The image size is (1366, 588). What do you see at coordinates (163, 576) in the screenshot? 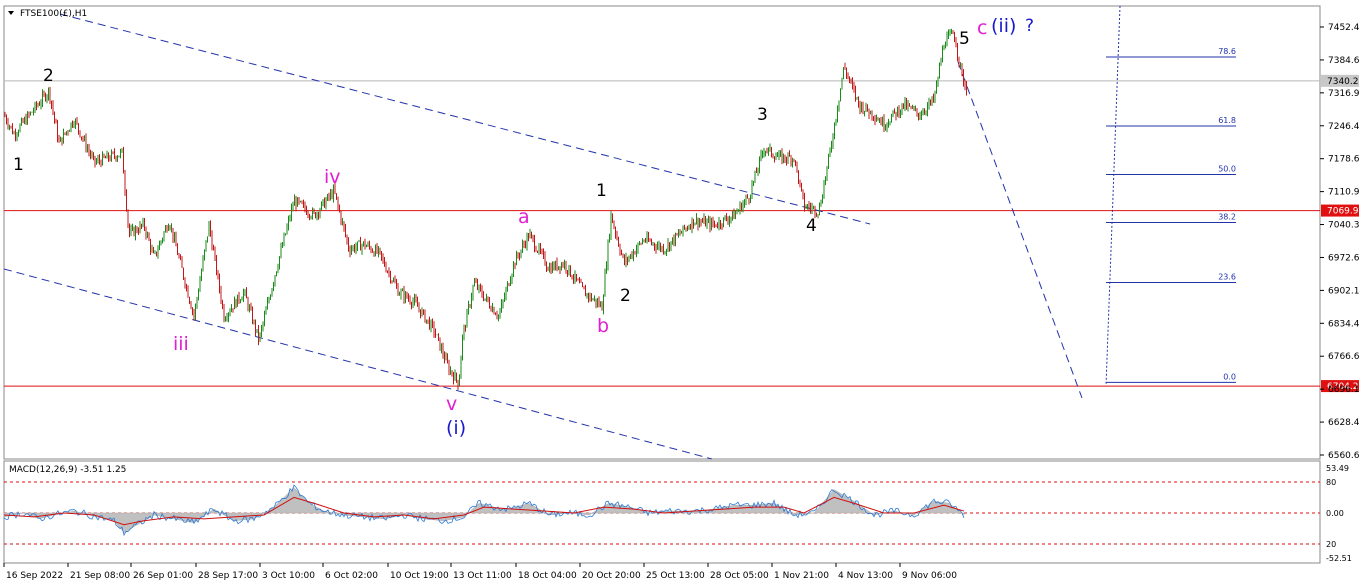
I see `x-tick-label: 26 Sep 01:00` at bounding box center [163, 576].